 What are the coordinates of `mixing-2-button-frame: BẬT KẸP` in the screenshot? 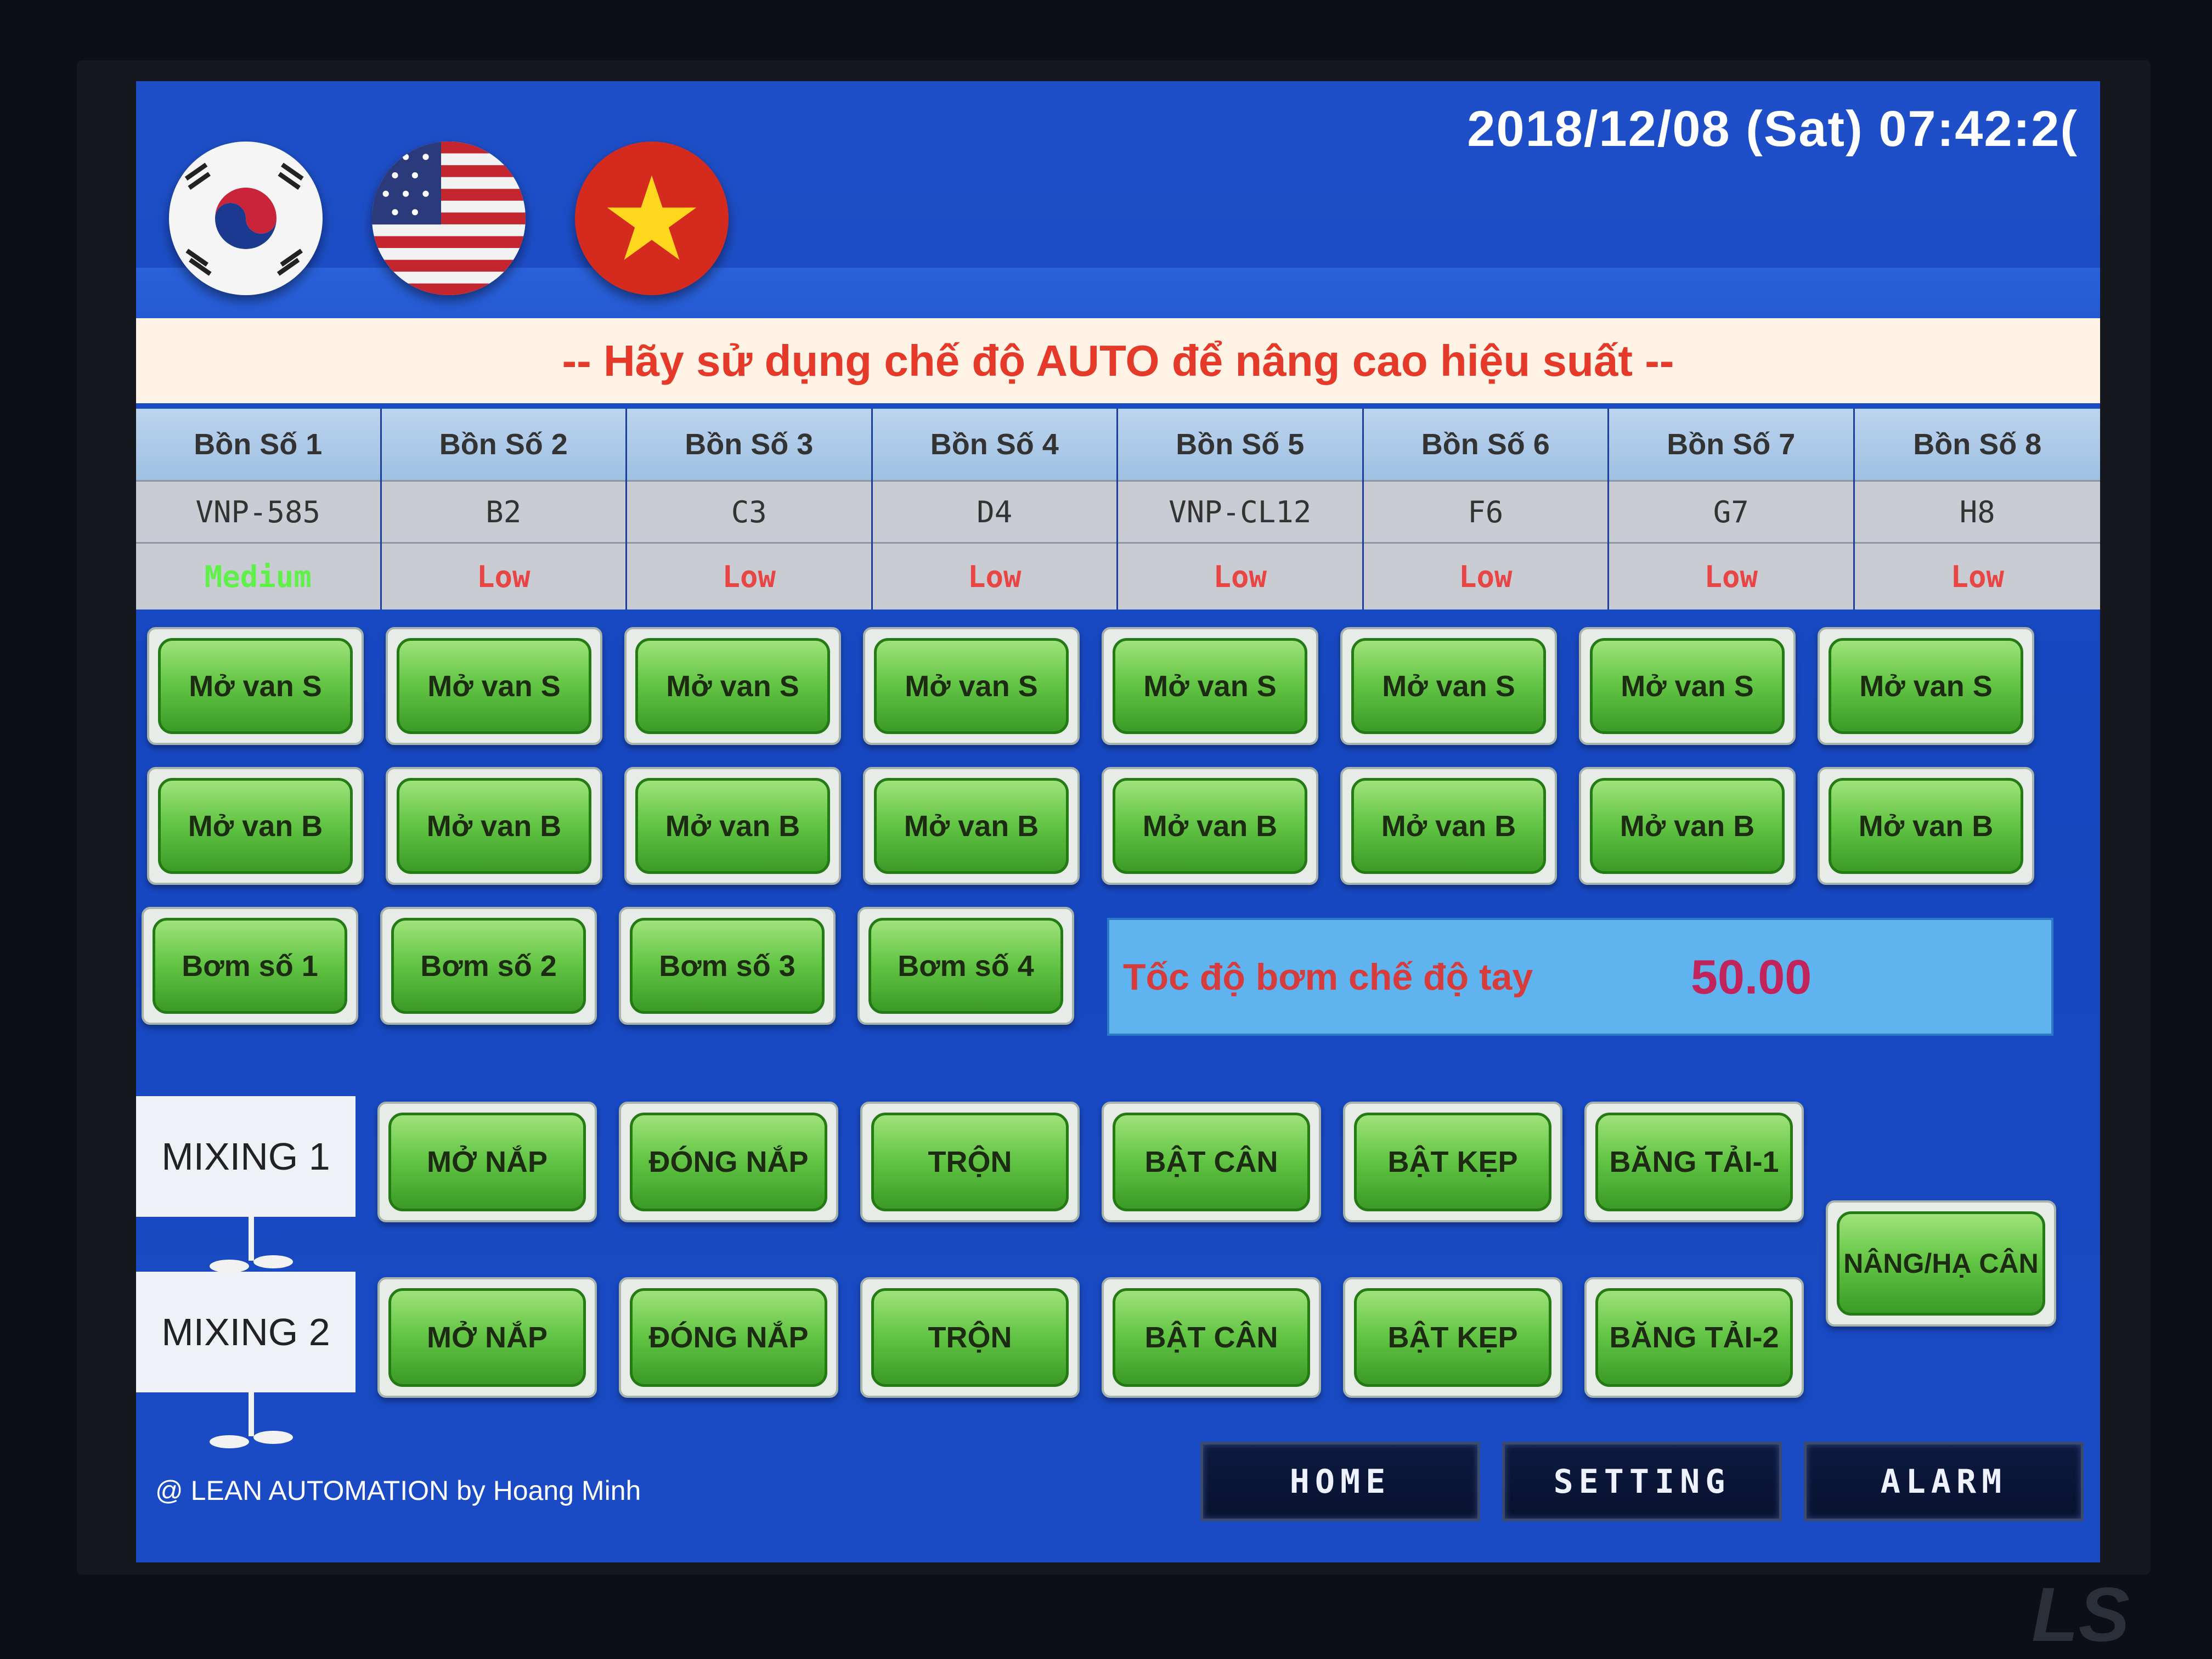 It's located at (1452, 1338).